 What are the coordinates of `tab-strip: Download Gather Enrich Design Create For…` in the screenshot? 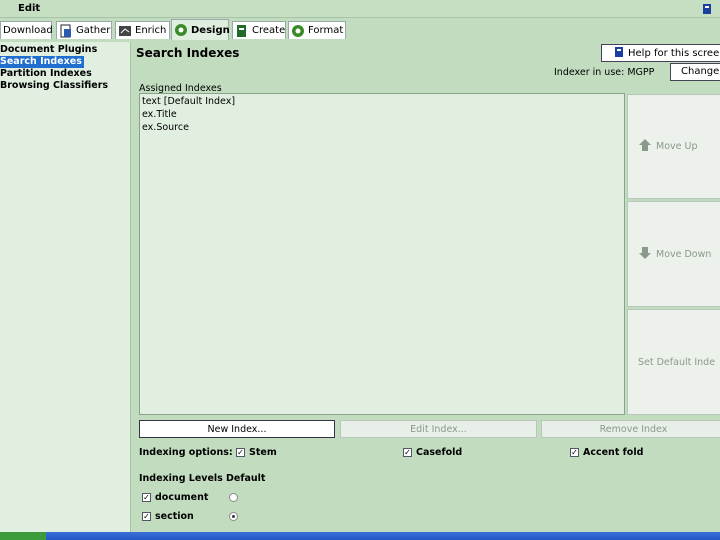 It's located at (360, 30).